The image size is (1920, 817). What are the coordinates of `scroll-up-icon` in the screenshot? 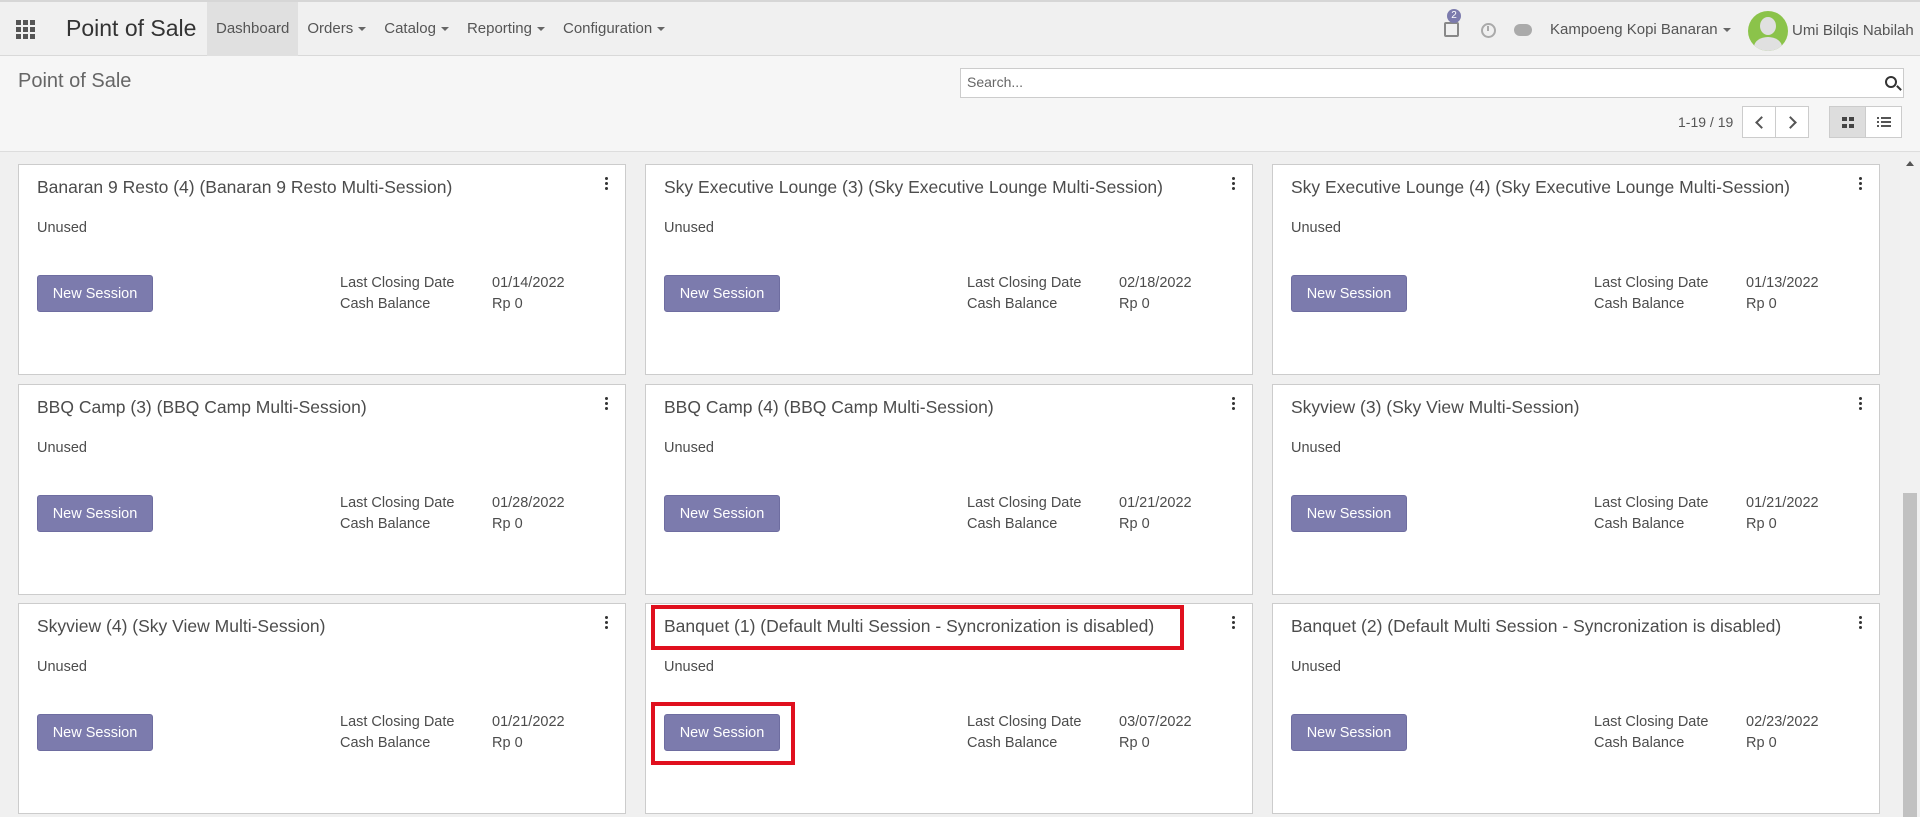 It's located at (1910, 163).